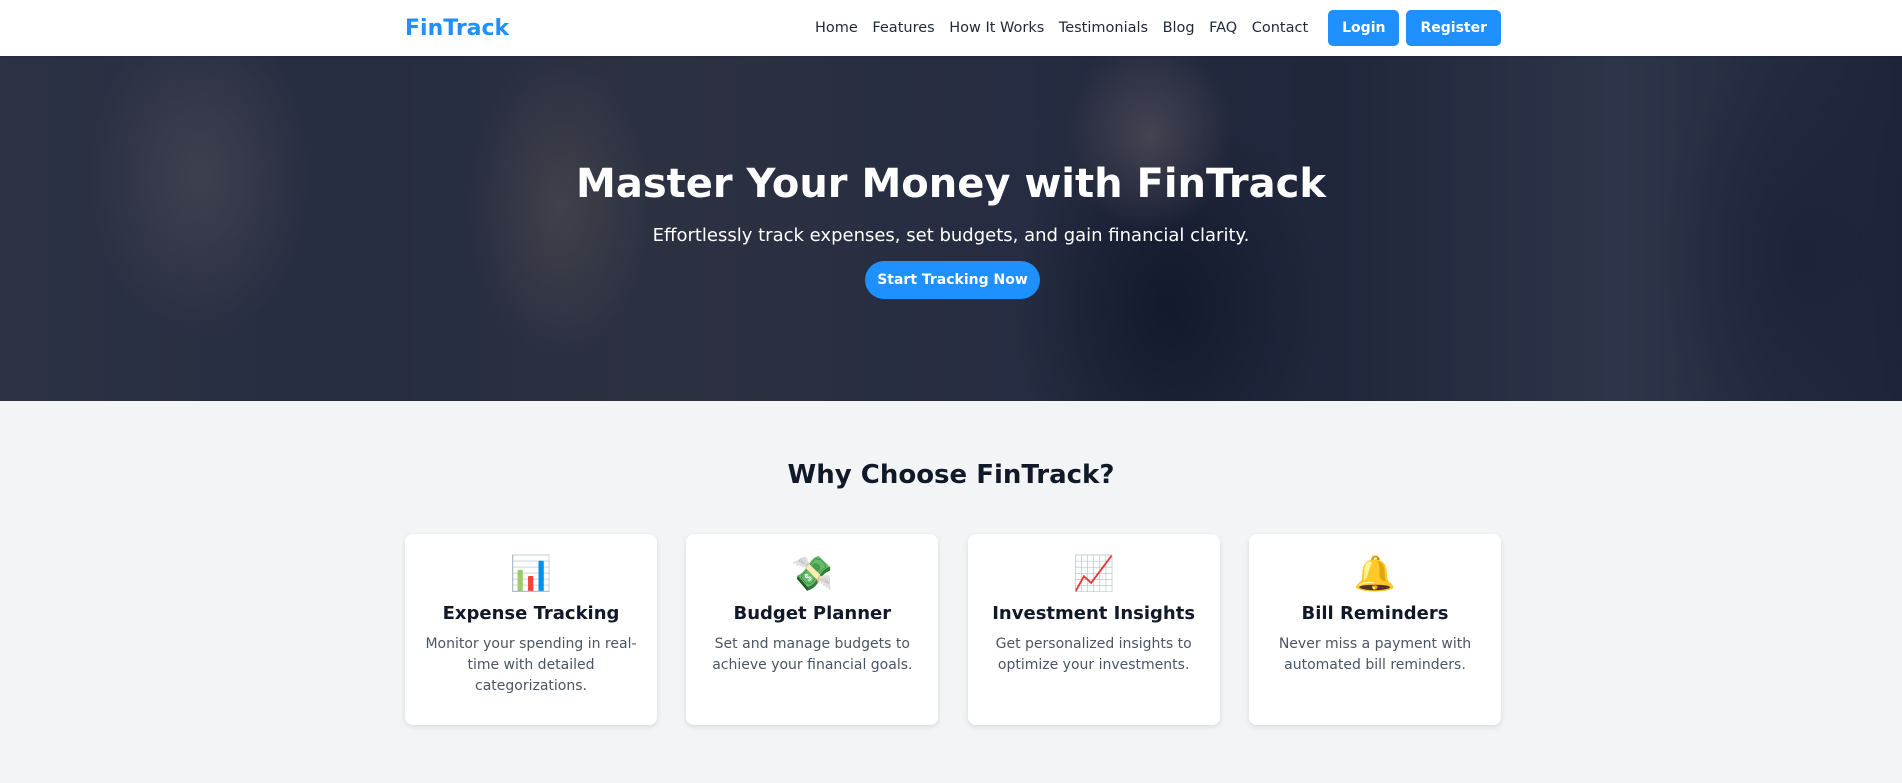 This screenshot has width=1902, height=783. What do you see at coordinates (1179, 28) in the screenshot?
I see `nav-link-blog: Blog` at bounding box center [1179, 28].